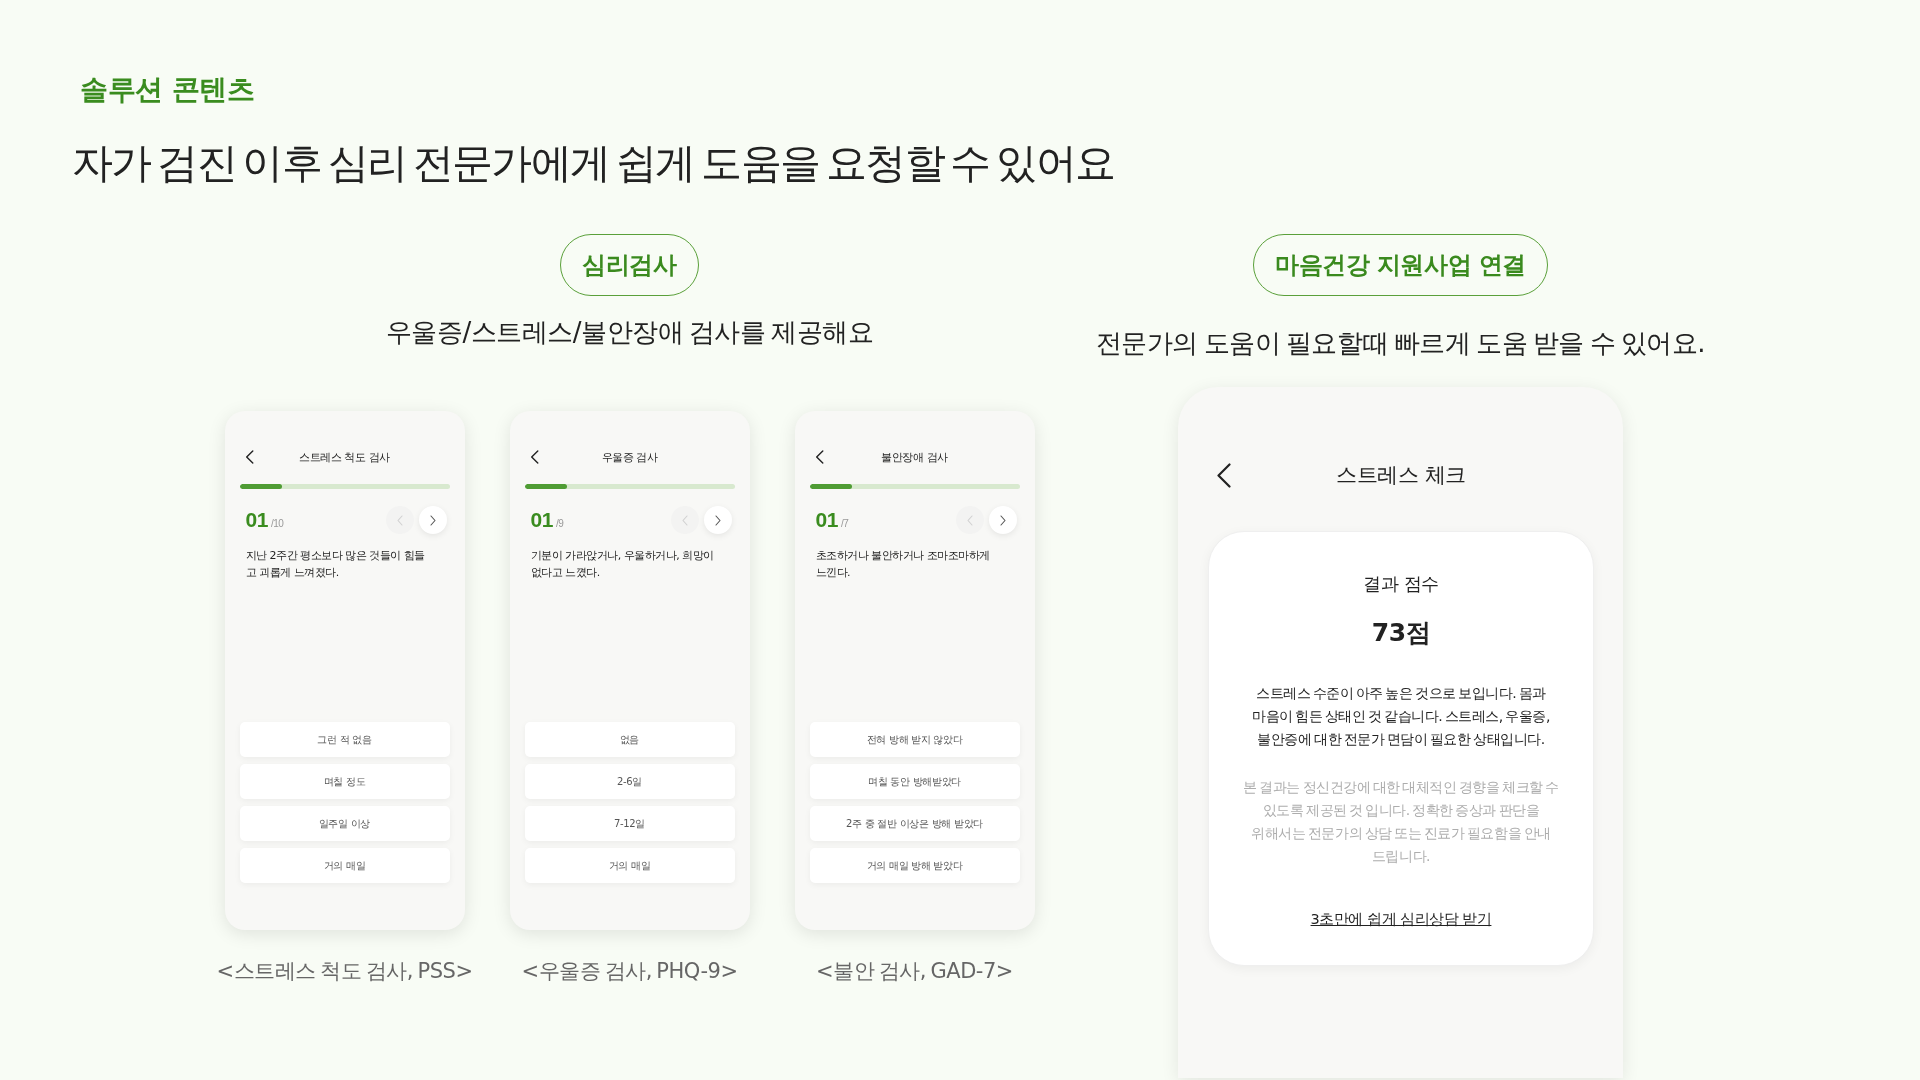 The image size is (1920, 1080). Describe the element at coordinates (629, 823) in the screenshot. I see `answer-option: 7-12일` at that location.